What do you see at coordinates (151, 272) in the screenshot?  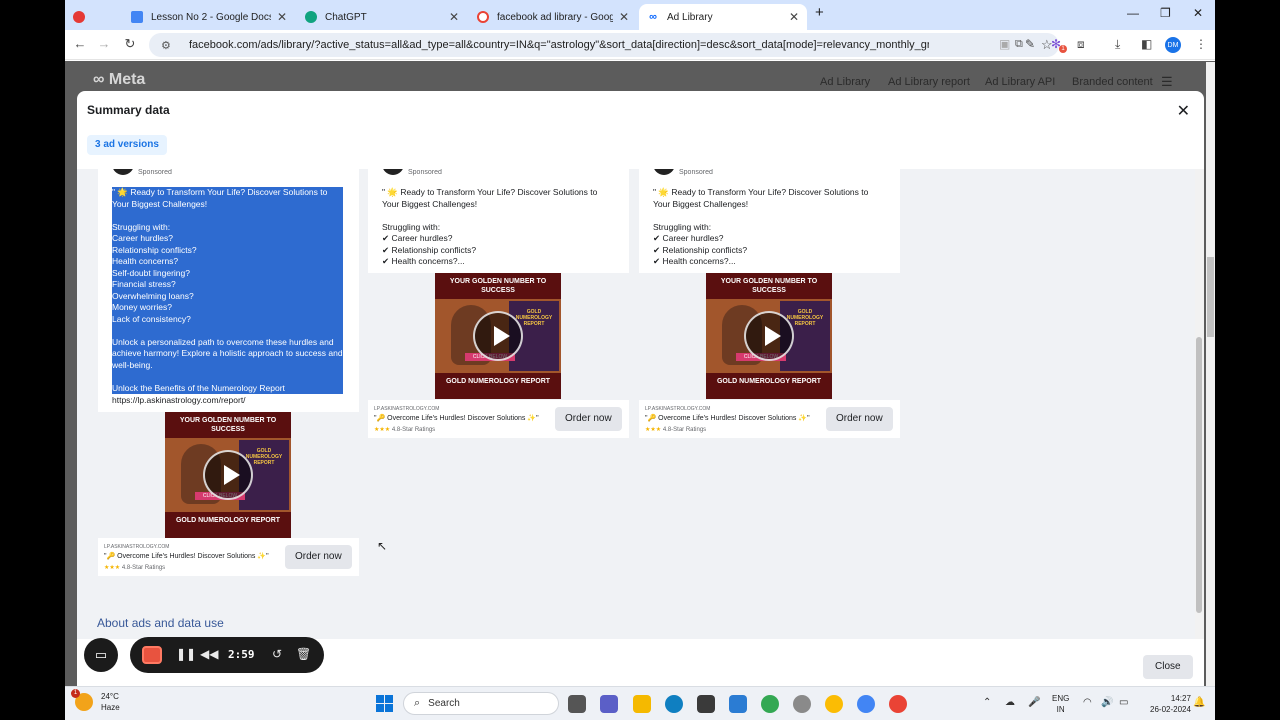 I see `ad-text-line: Self-doubt lingering?` at bounding box center [151, 272].